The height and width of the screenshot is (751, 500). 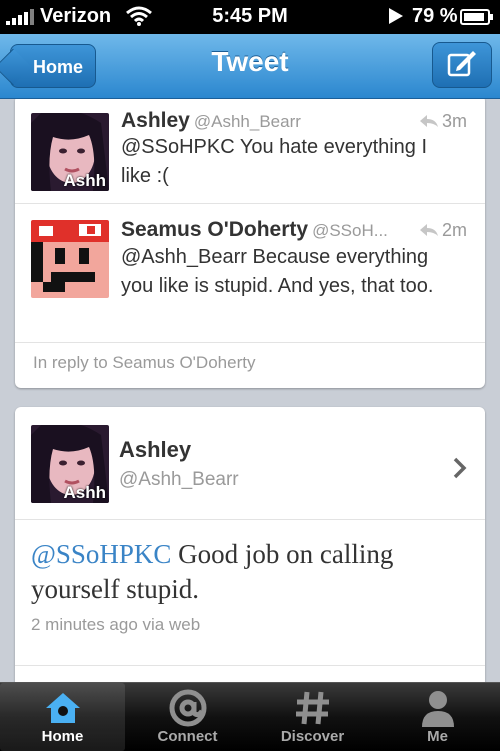 What do you see at coordinates (101, 554) in the screenshot?
I see `mention-link: @SSoHPKC` at bounding box center [101, 554].